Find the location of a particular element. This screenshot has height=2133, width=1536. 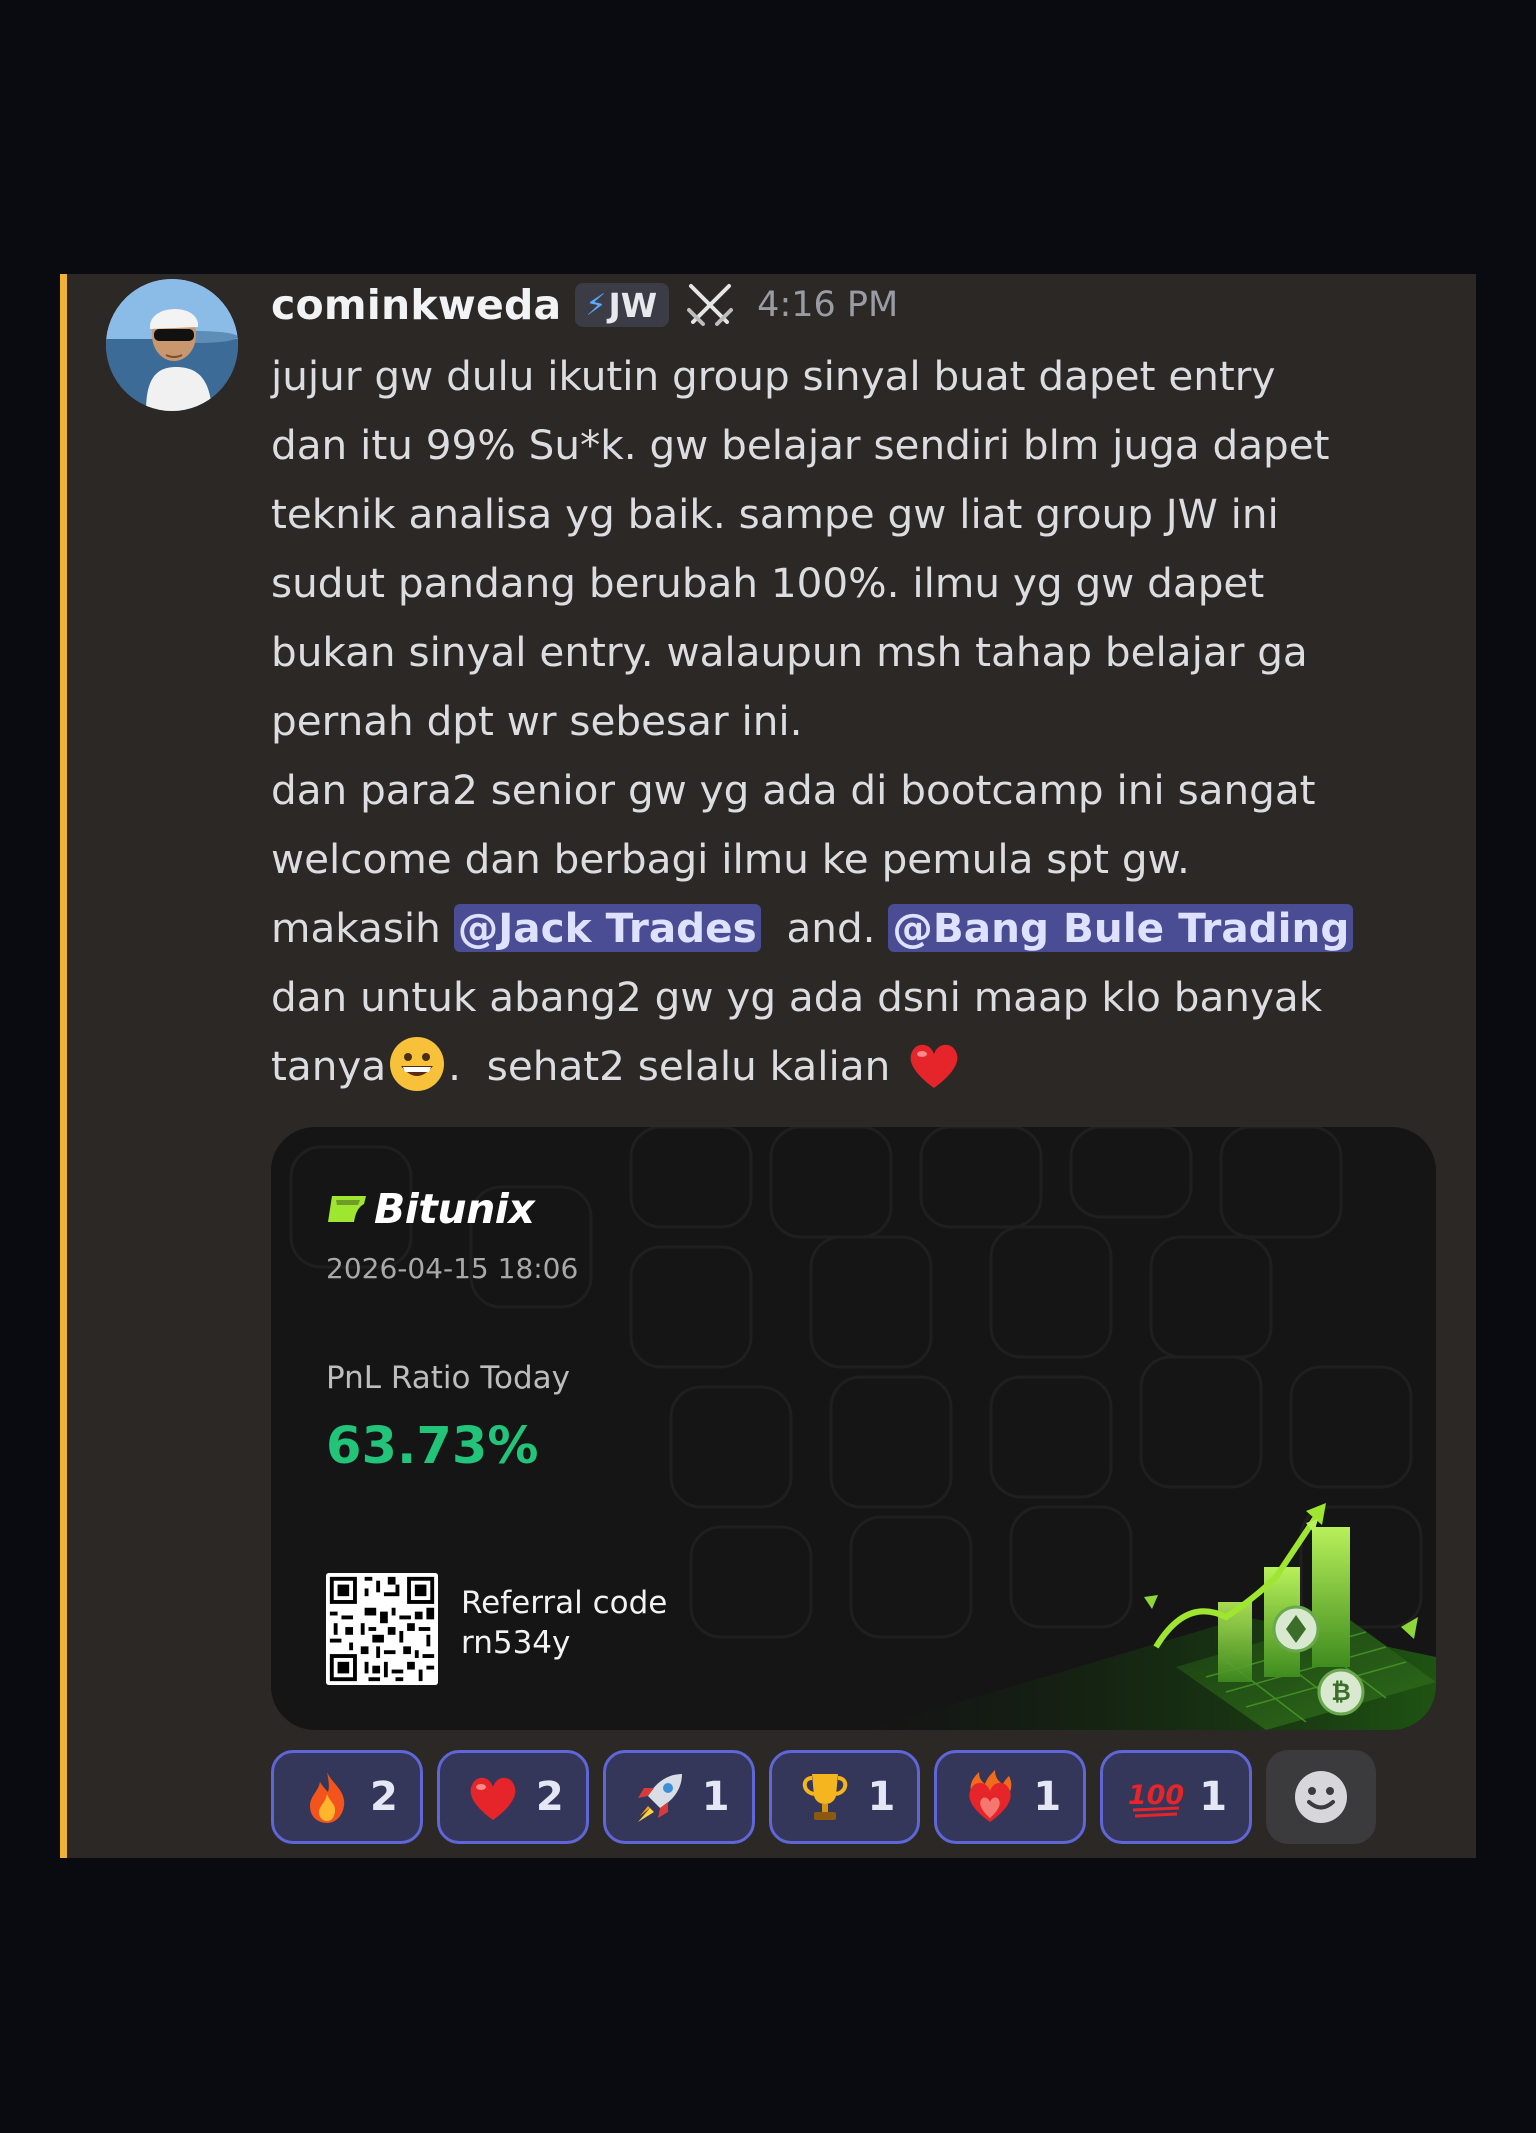

username: cominkweda is located at coordinates (416, 305).